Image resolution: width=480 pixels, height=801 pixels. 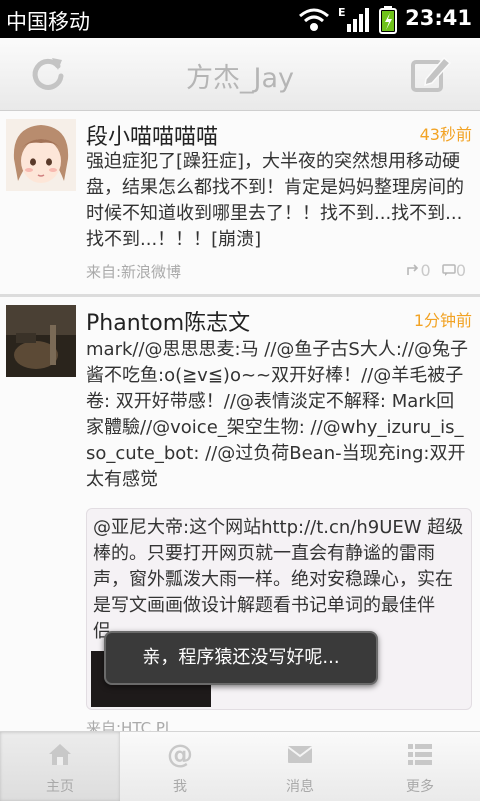 I want to click on compose-icon, so click(x=431, y=73).